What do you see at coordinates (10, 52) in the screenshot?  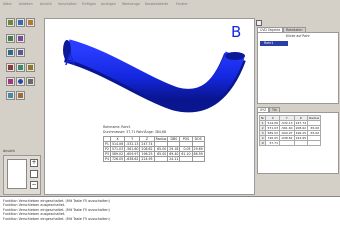 I see `select-button` at bounding box center [10, 52].